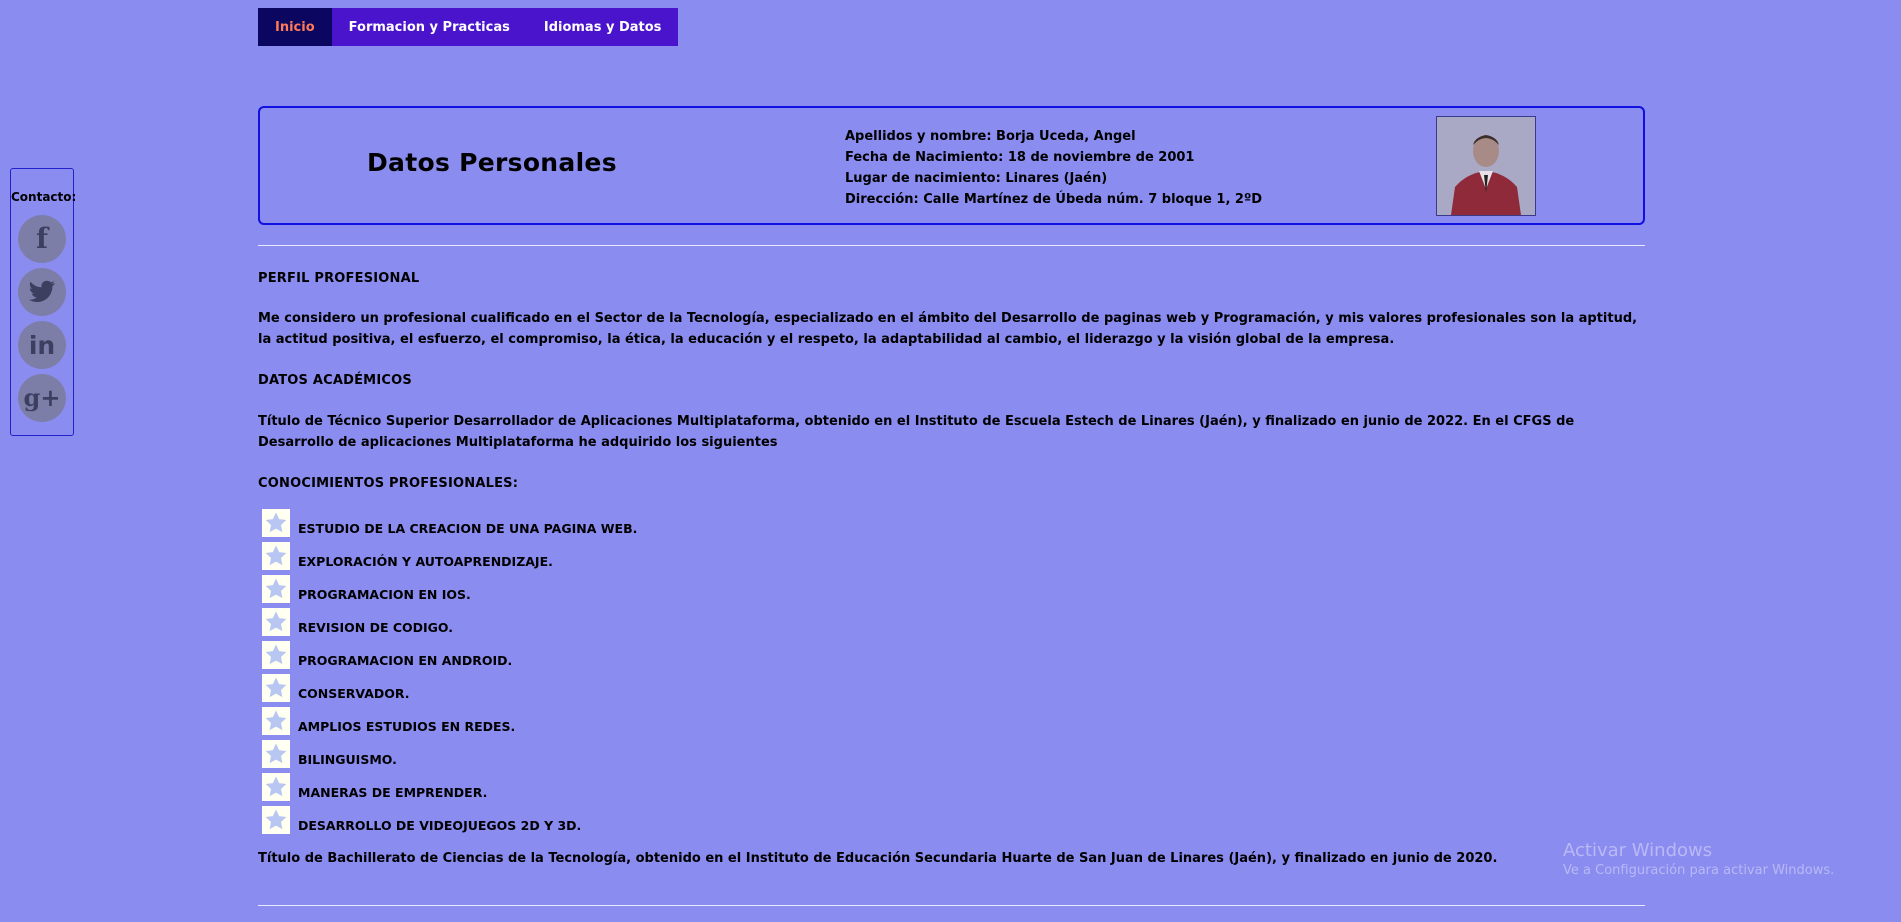 Image resolution: width=1901 pixels, height=922 pixels. Describe the element at coordinates (42, 318) in the screenshot. I see `social-list: f in g+` at that location.